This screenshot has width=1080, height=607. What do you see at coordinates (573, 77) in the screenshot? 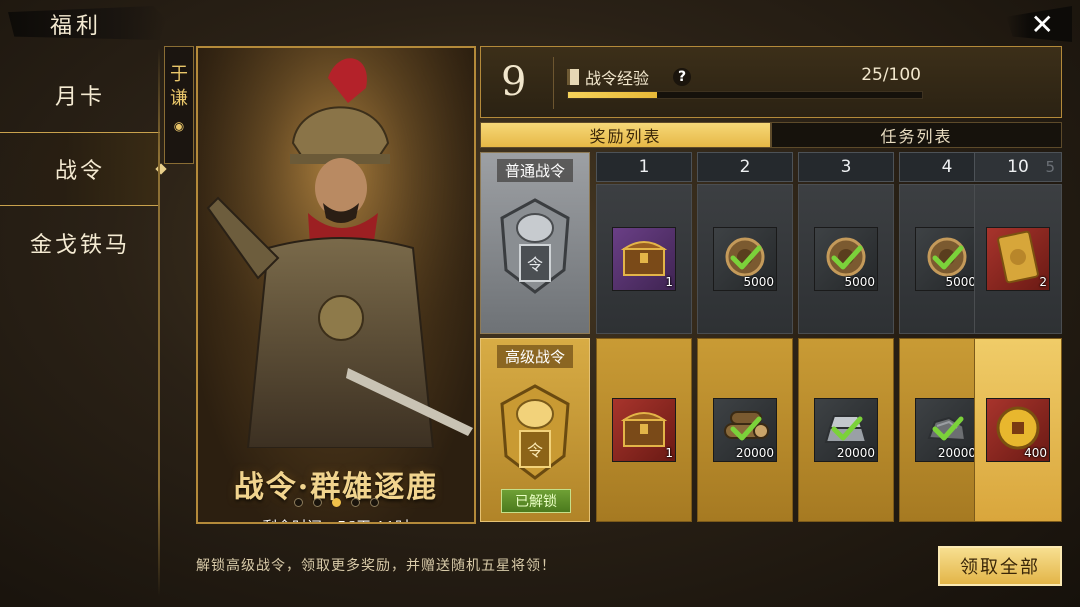
I see `book-icon` at bounding box center [573, 77].